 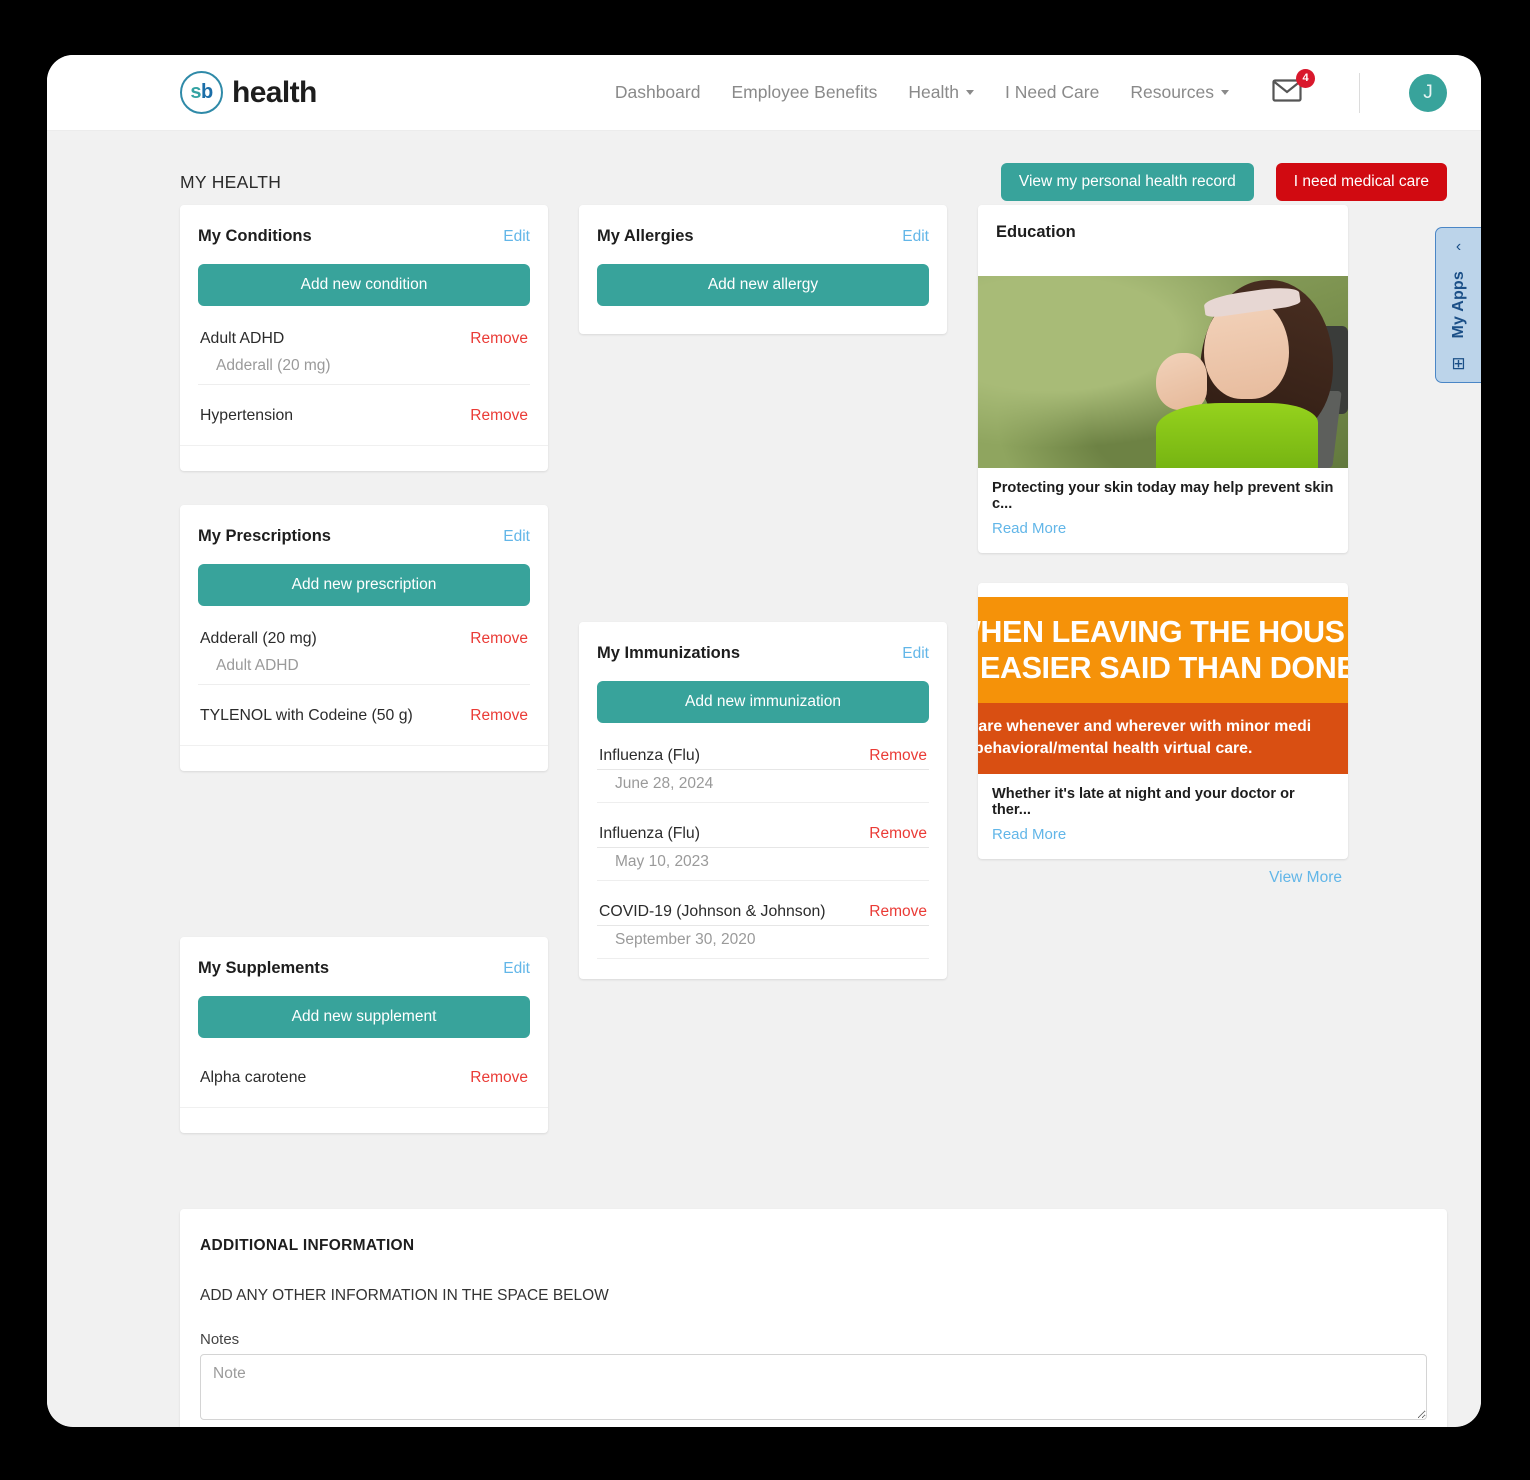 I want to click on list-item: Alpha carotene Remove, so click(x=364, y=1073).